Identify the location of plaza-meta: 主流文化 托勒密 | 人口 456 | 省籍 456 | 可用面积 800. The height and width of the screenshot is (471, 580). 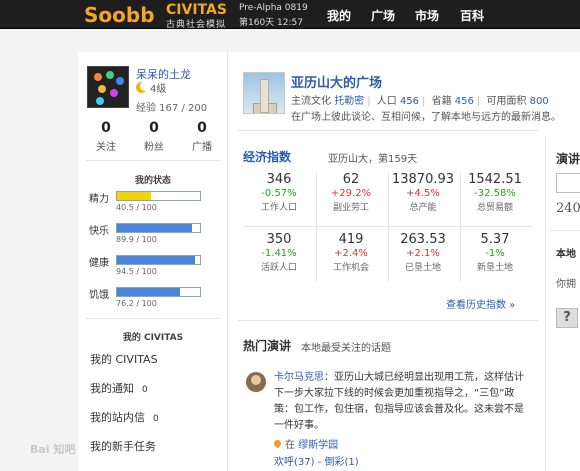
(420, 101).